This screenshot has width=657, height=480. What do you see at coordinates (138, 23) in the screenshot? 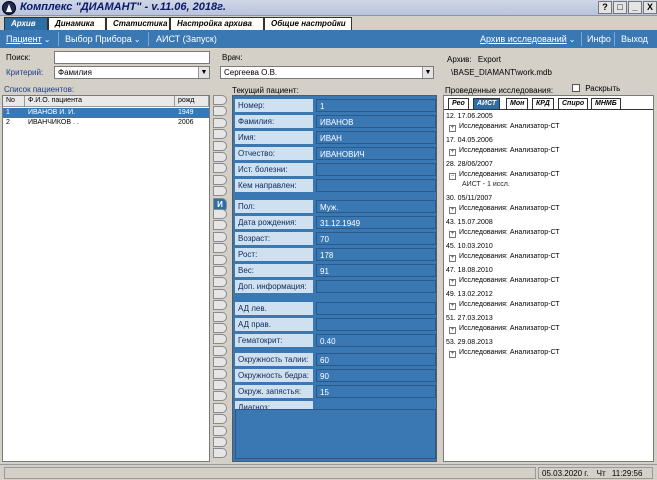
I see `tab-statistics: Статистика` at bounding box center [138, 23].